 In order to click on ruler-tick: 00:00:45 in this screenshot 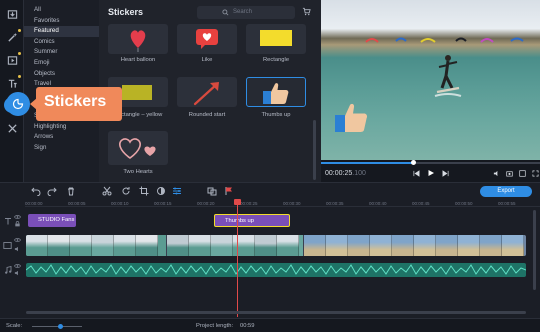, I will do `click(421, 203)`.